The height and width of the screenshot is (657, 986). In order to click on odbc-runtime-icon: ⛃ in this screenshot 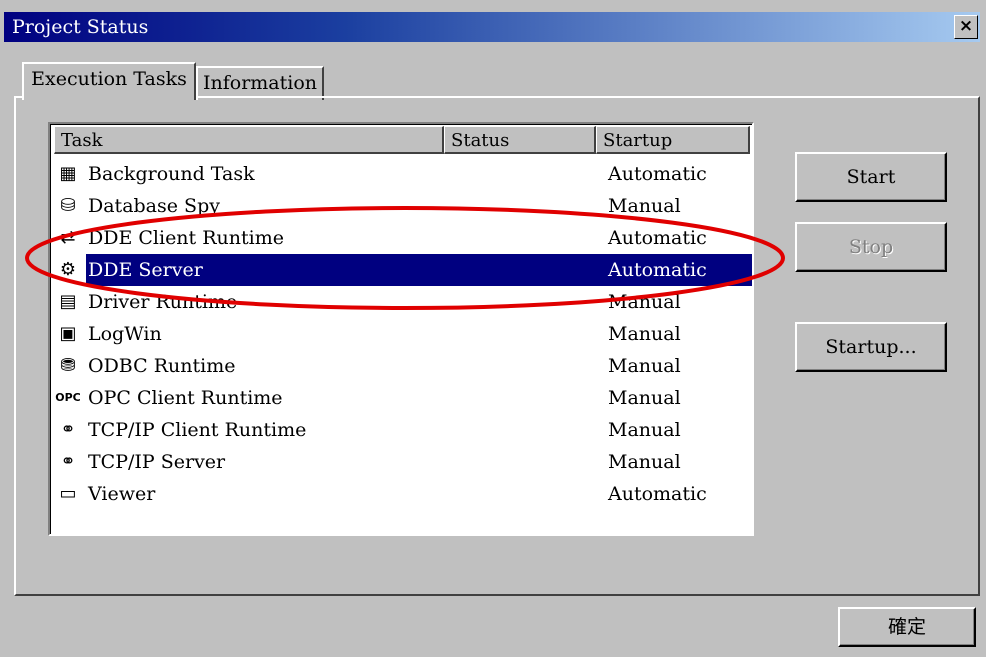, I will do `click(68, 365)`.